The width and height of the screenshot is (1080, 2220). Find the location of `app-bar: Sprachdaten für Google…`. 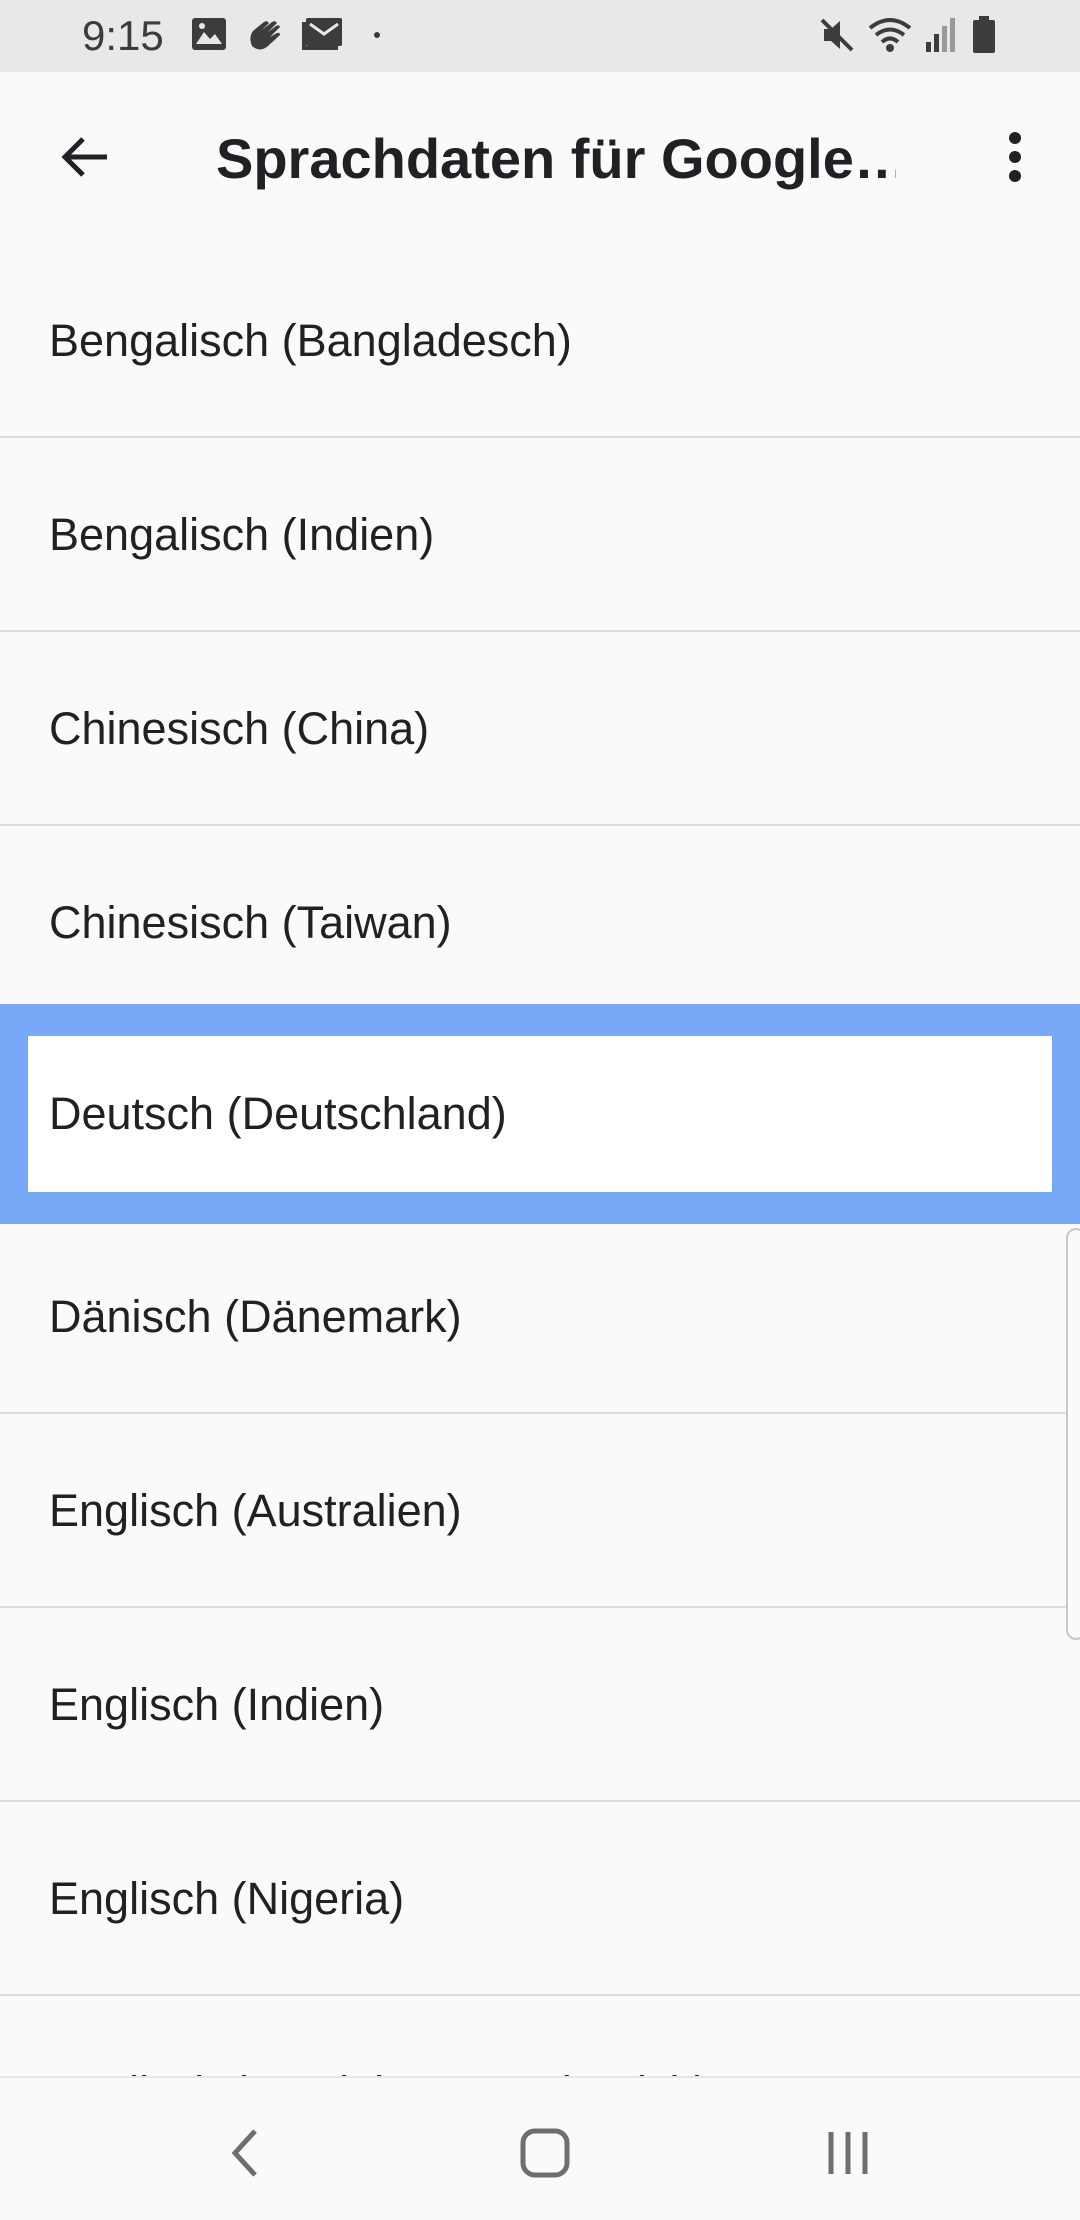

app-bar: Sprachdaten für Google… is located at coordinates (540, 158).